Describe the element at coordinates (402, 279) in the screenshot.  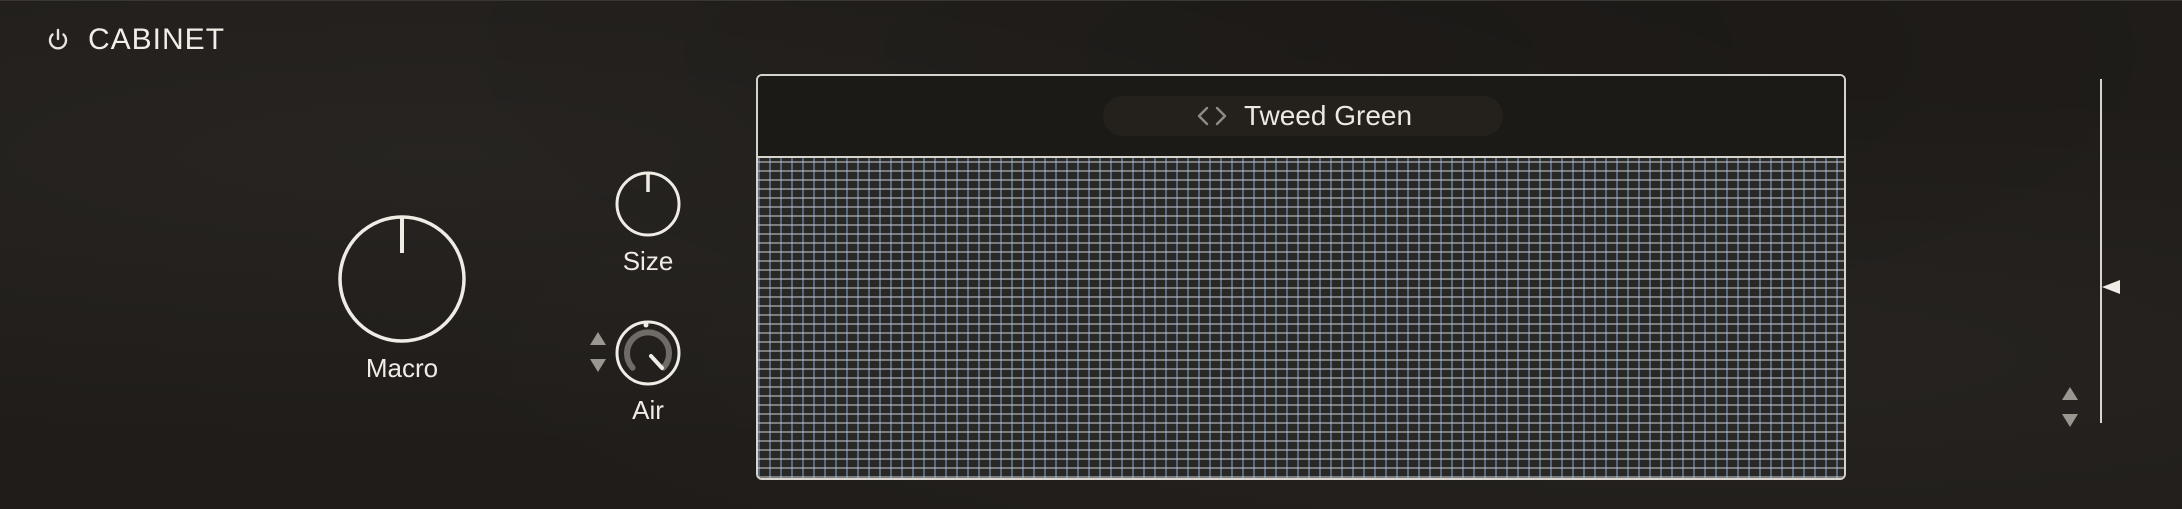
I see `macro-knob` at that location.